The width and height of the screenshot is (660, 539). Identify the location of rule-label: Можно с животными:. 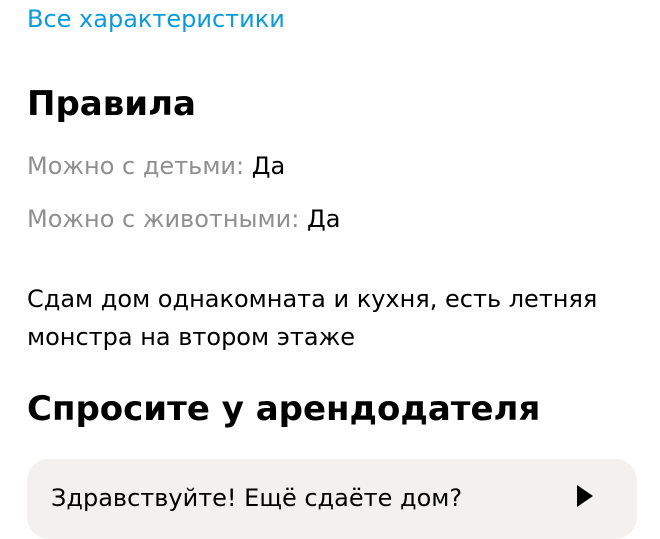
(167, 219).